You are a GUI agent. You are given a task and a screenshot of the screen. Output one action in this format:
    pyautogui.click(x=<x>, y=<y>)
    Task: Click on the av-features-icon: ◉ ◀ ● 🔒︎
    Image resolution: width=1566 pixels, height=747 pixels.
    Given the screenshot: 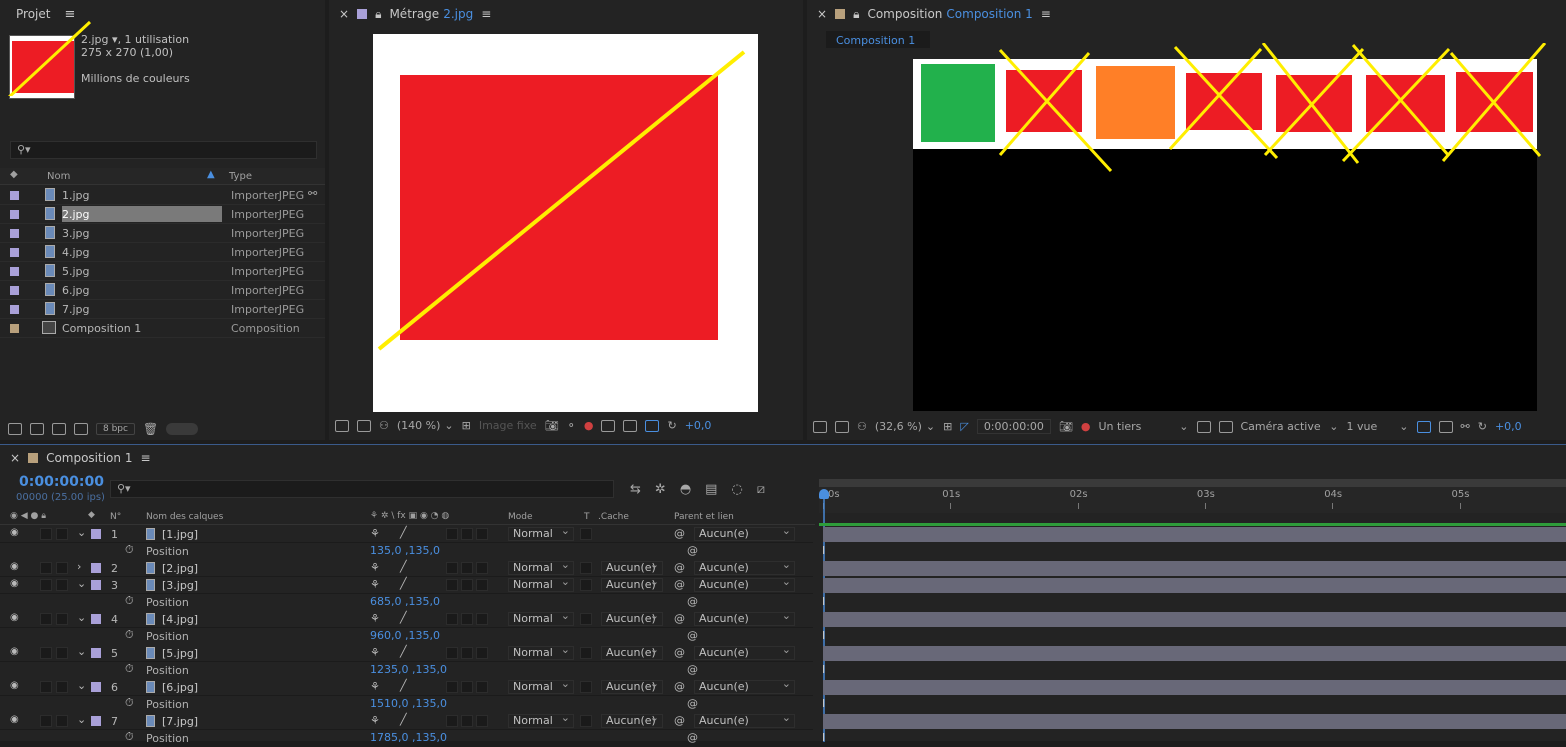 What is the action you would take?
    pyautogui.click(x=28, y=516)
    